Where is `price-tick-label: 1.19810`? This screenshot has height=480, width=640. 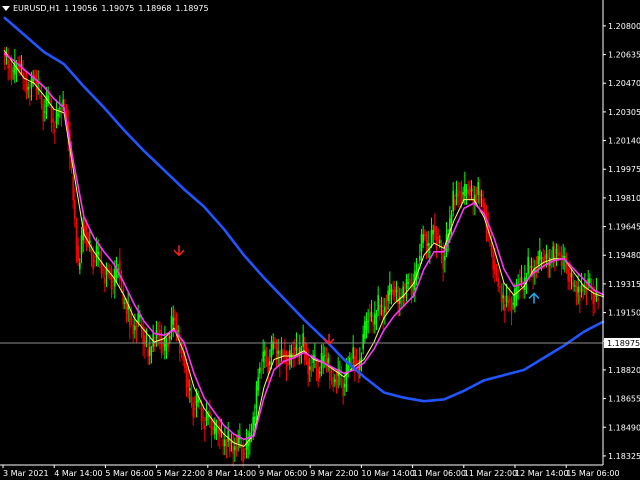
price-tick-label: 1.19810 is located at coordinates (624, 198).